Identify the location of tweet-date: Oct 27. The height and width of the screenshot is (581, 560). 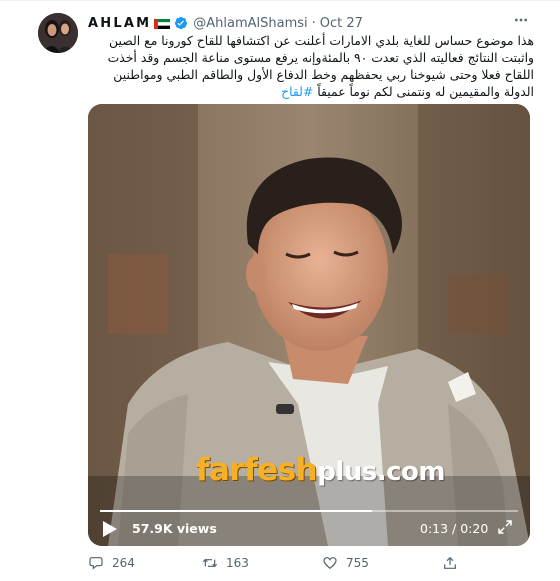
(341, 23).